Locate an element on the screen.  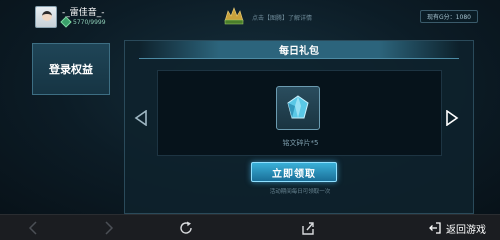
level-icon is located at coordinates (66, 22).